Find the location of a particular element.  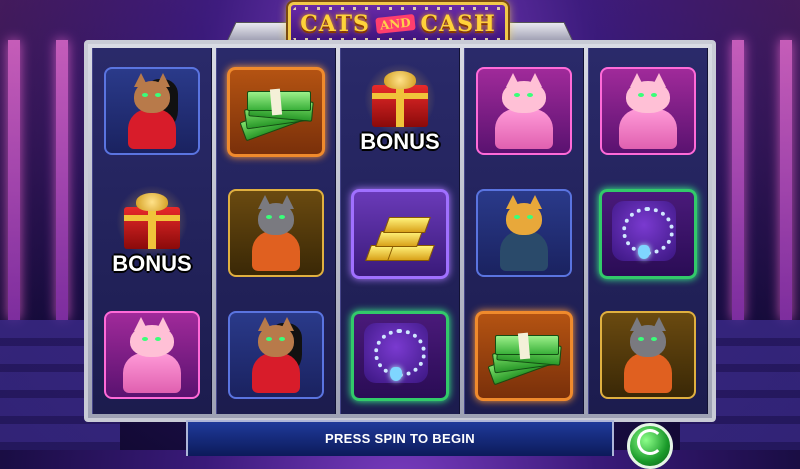

status-message: PRESS SPIN TO BEGIN is located at coordinates (400, 438).